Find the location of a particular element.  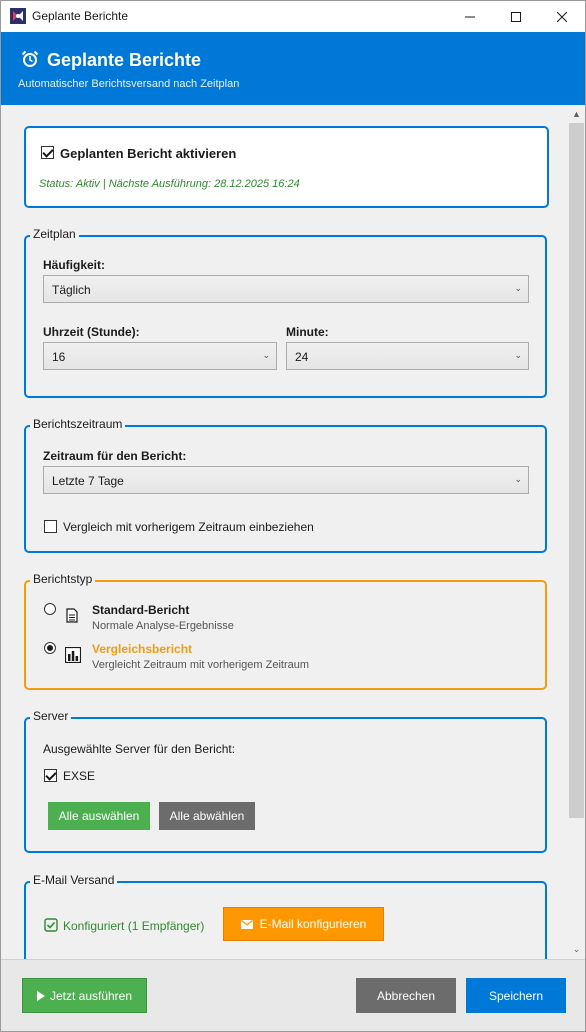

title-bar: Geplante Berichte is located at coordinates (293, 16).